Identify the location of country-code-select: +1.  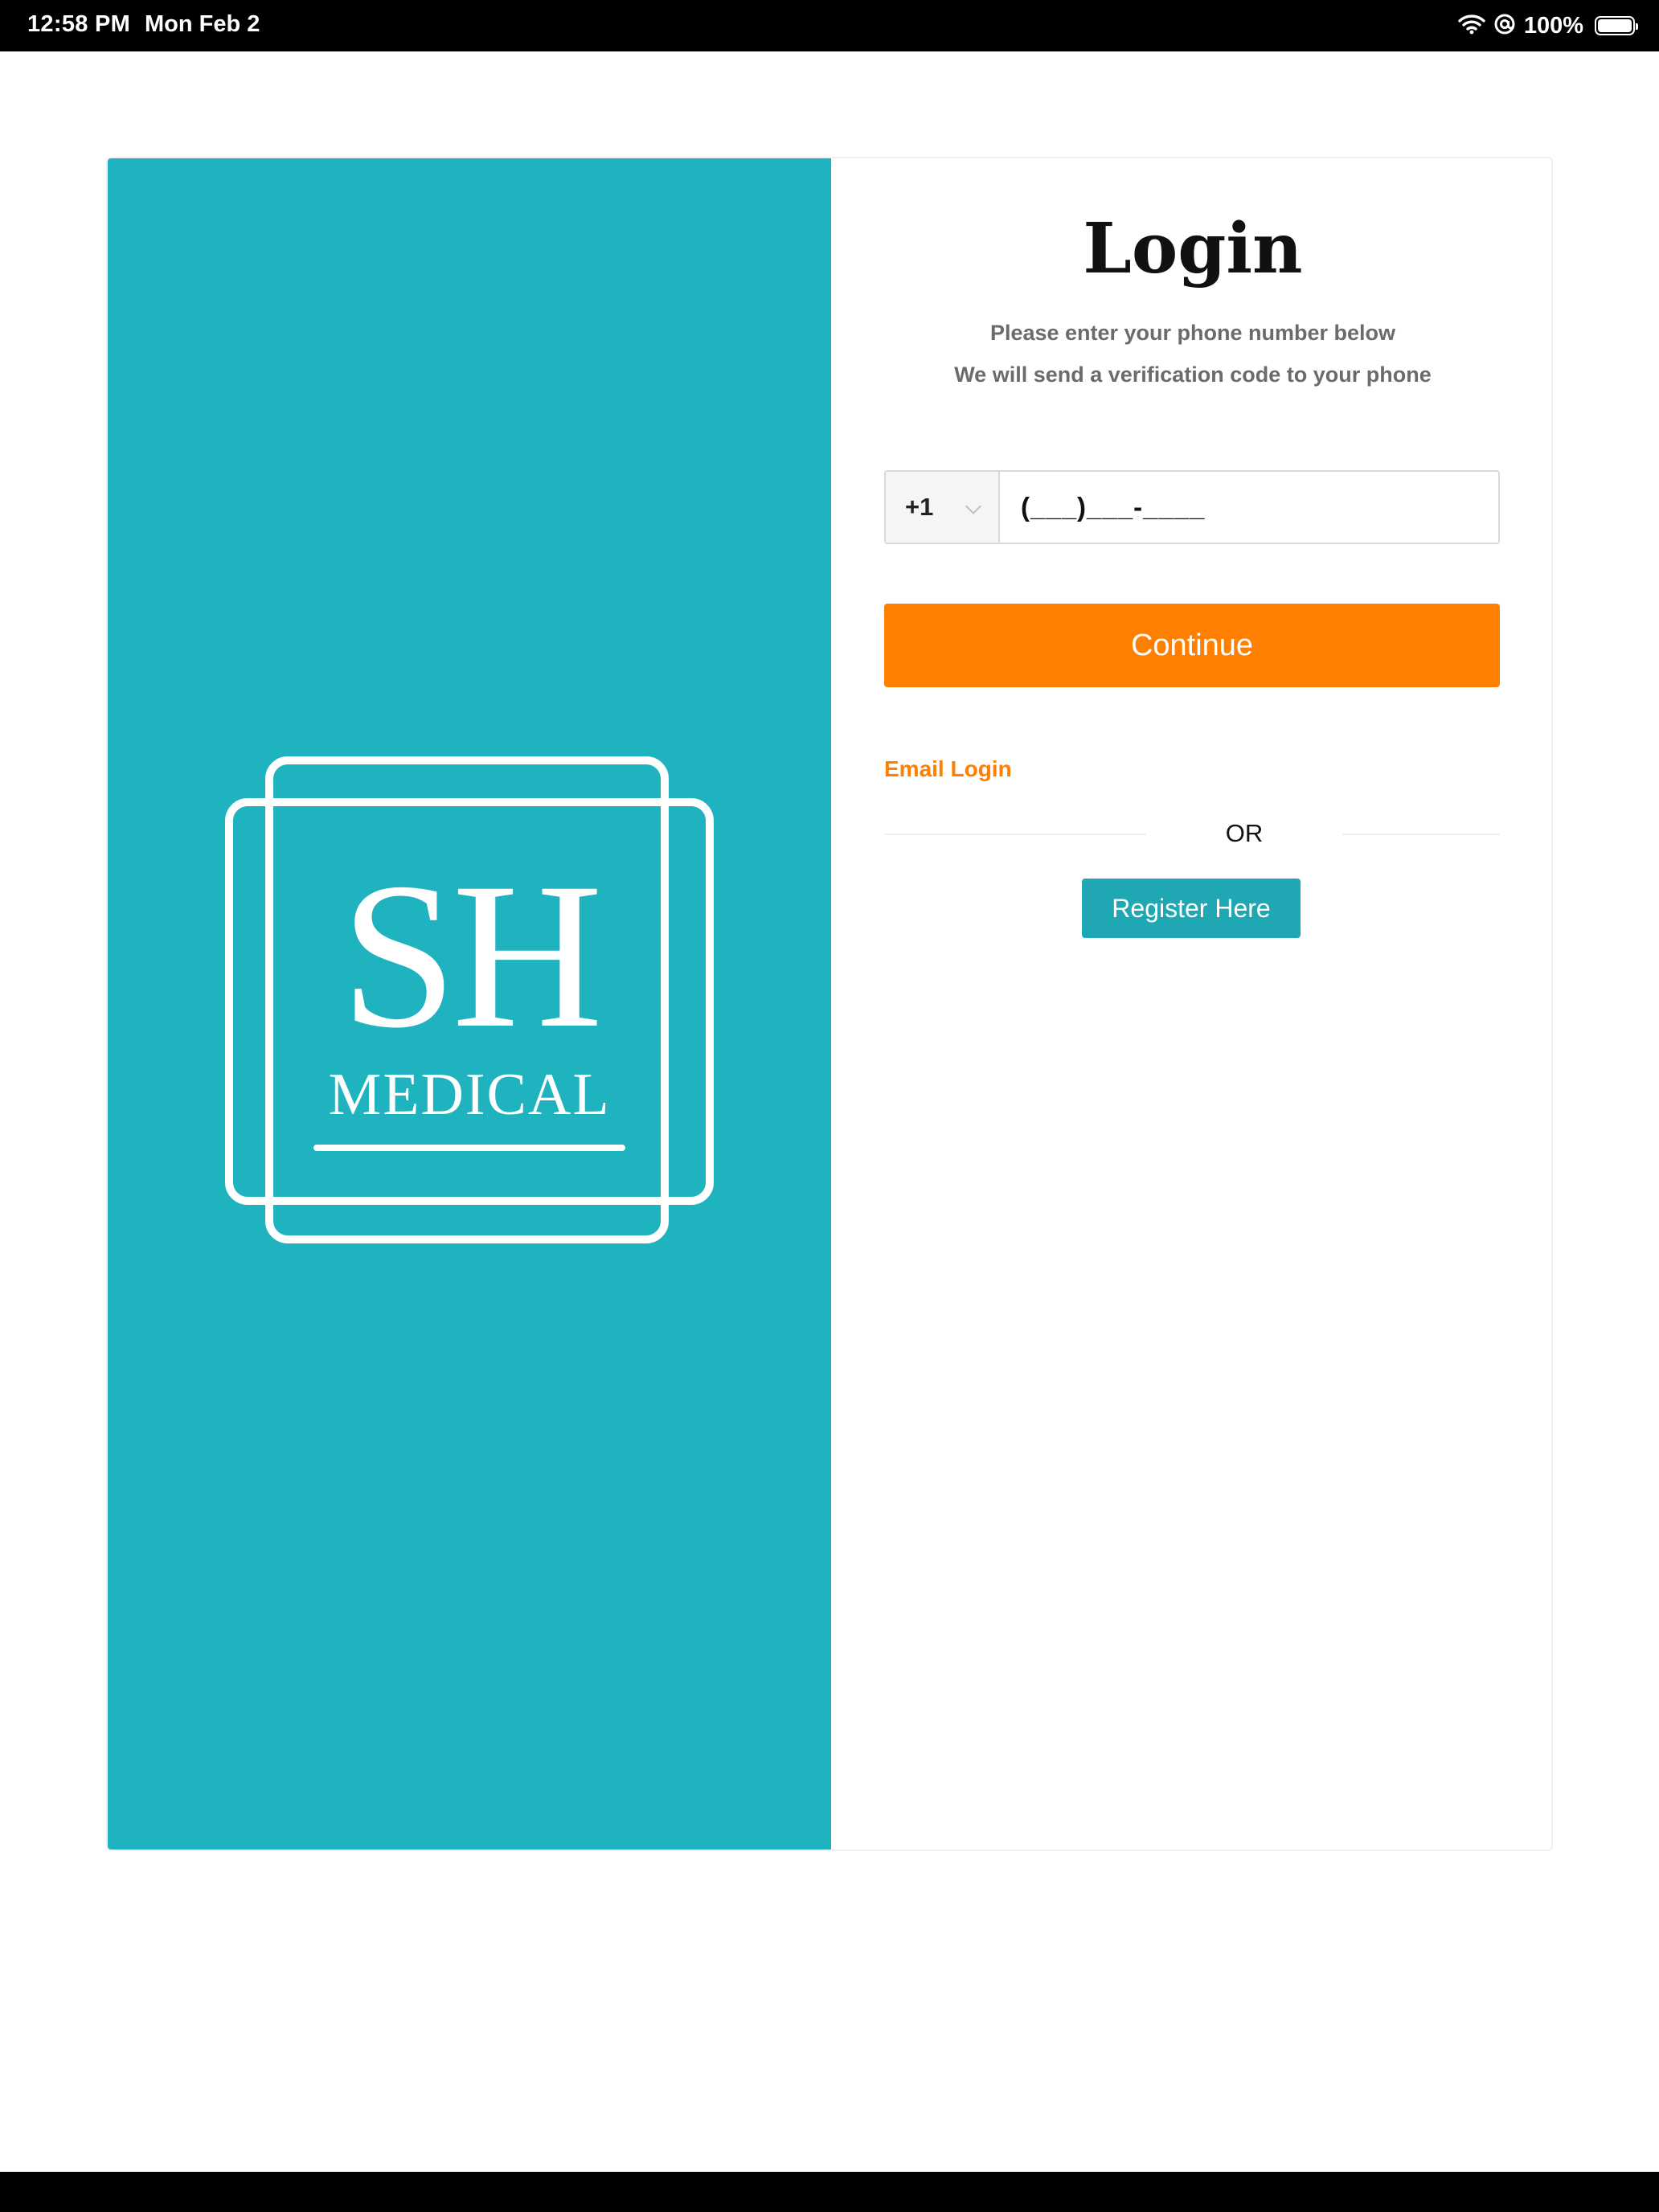
(943, 507).